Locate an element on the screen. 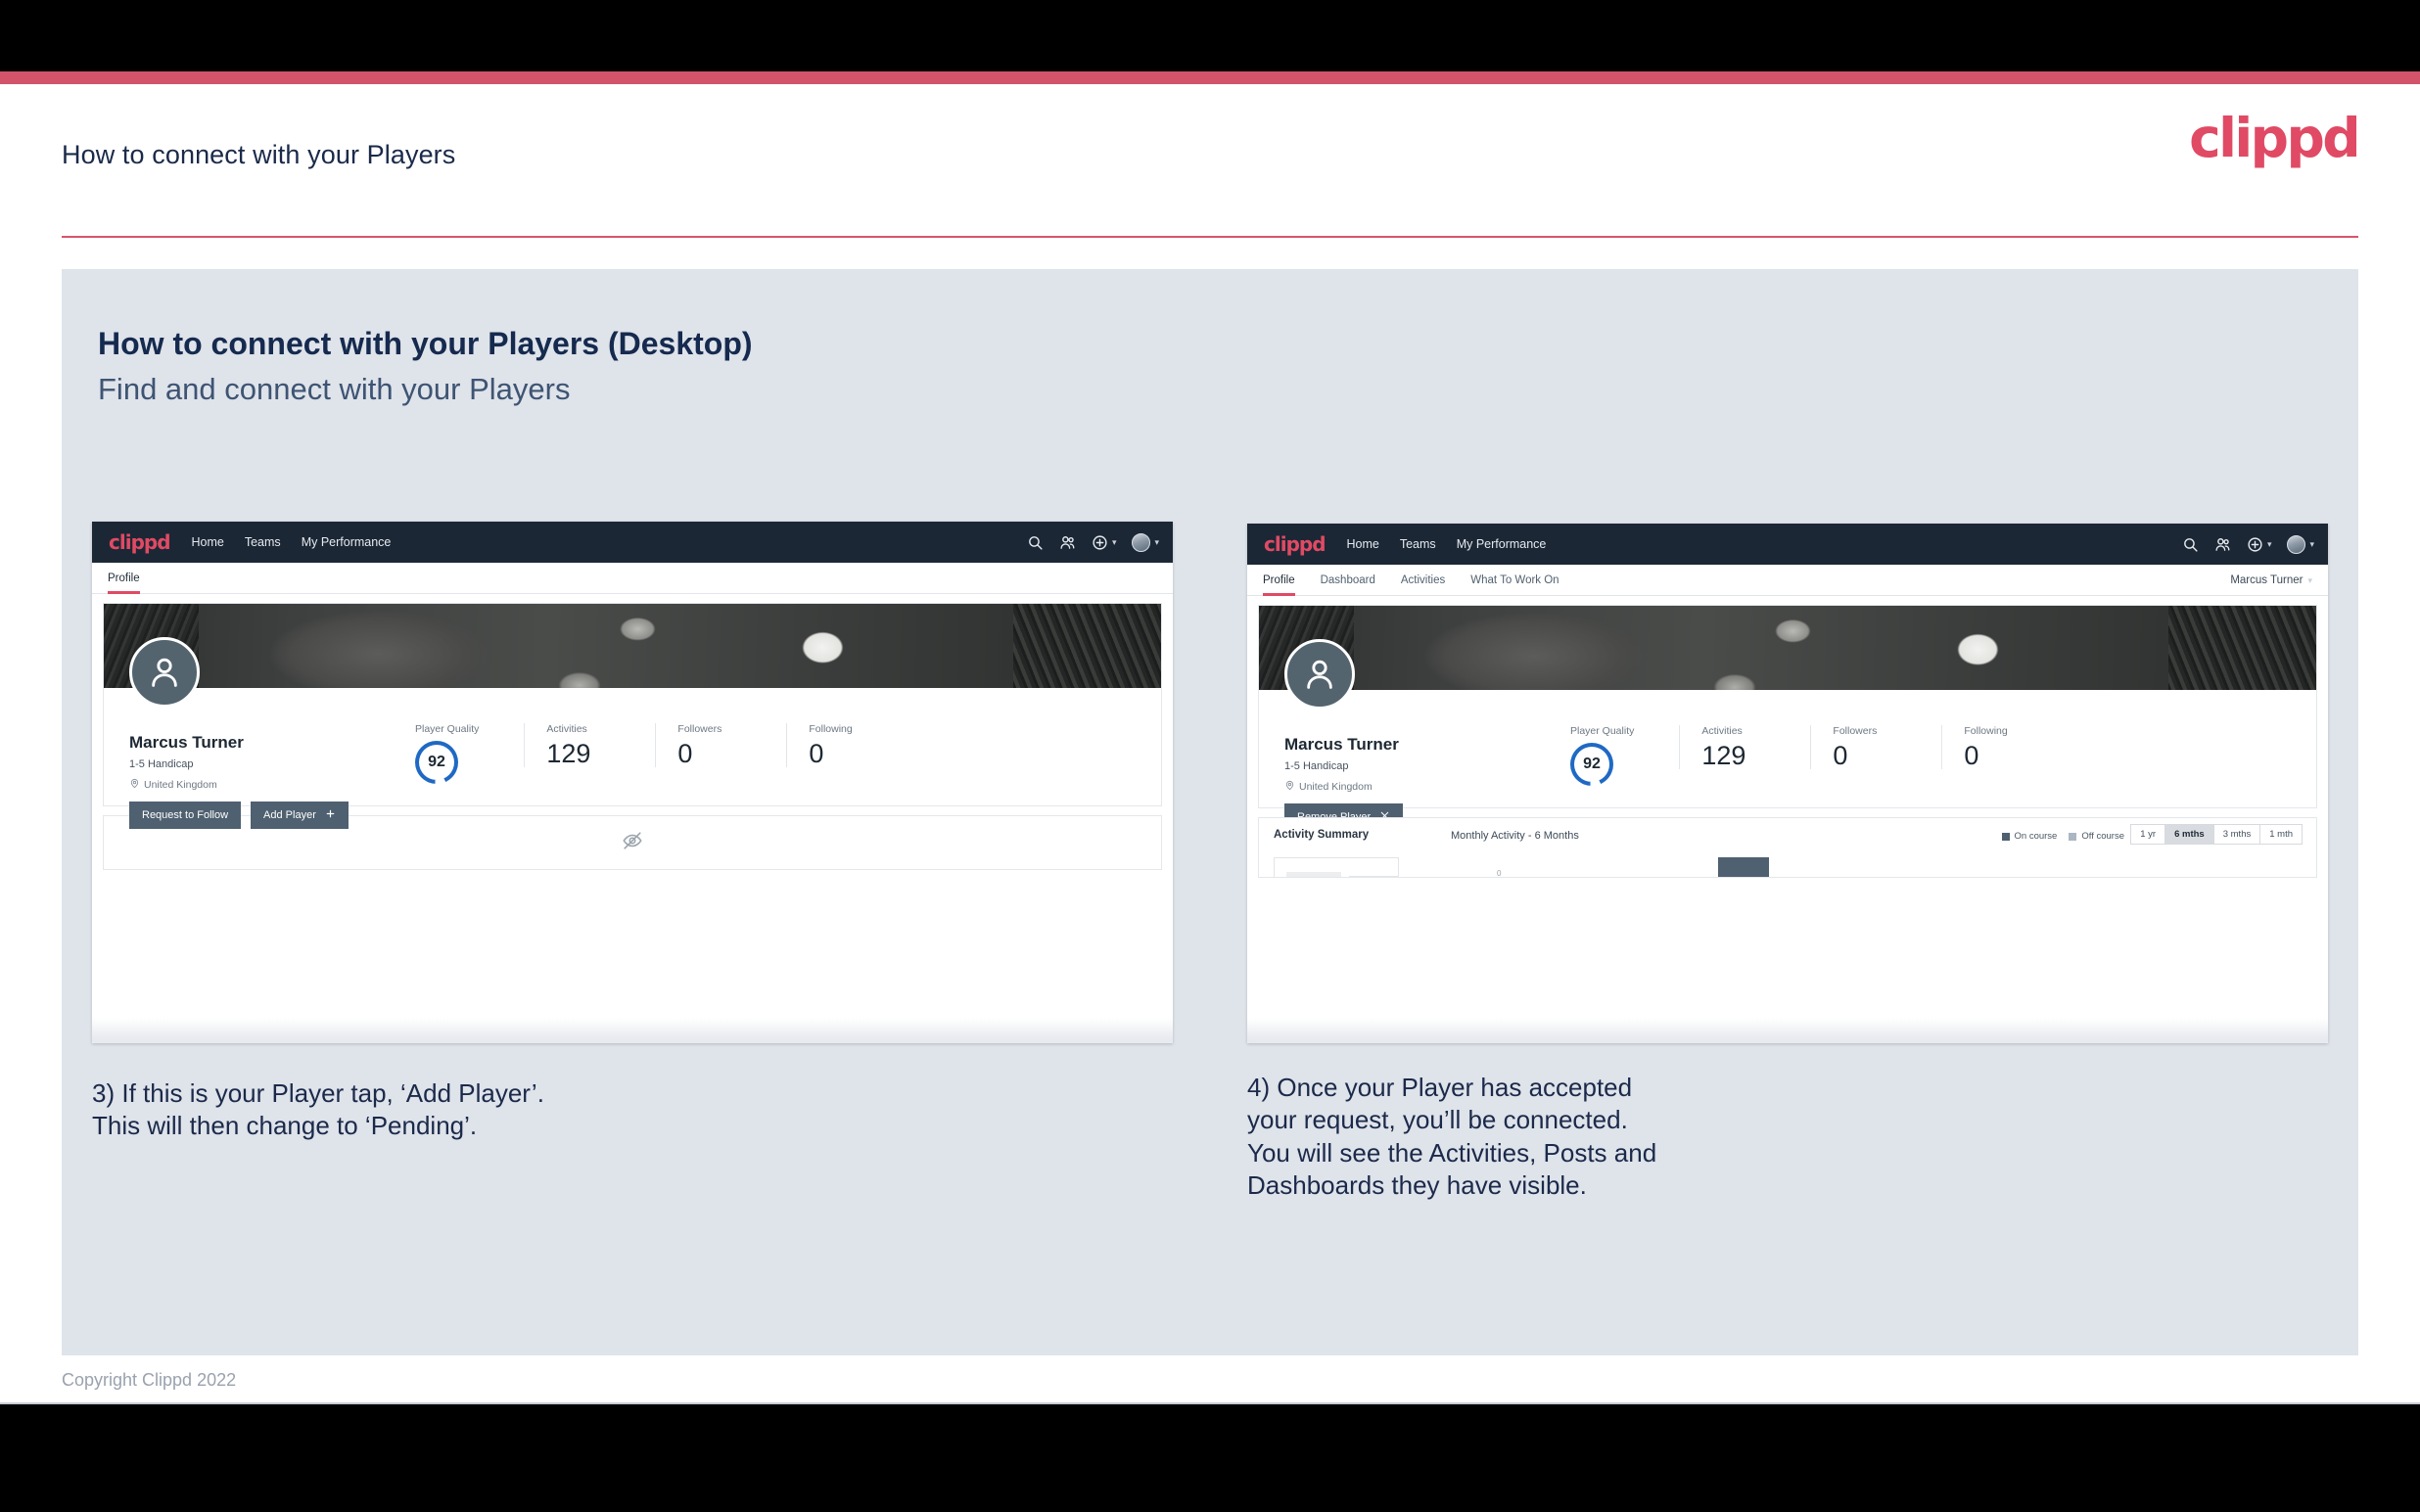 Image resolution: width=2420 pixels, height=1512 pixels. left-nav-links: Home Teams My Performance is located at coordinates (292, 542).